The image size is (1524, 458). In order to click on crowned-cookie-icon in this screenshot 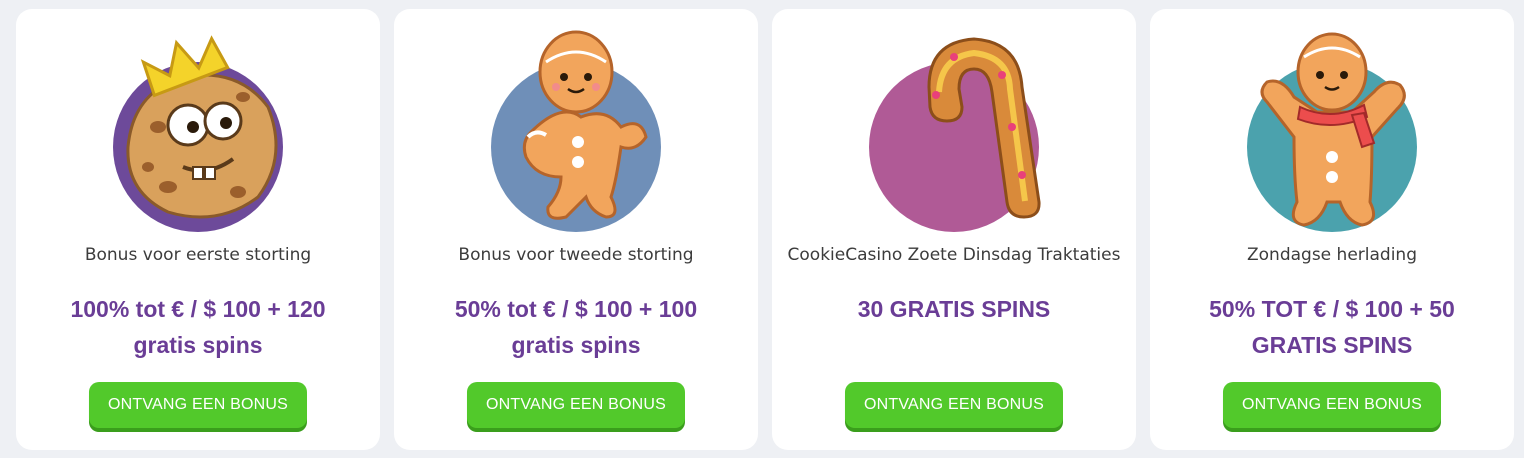, I will do `click(198, 127)`.